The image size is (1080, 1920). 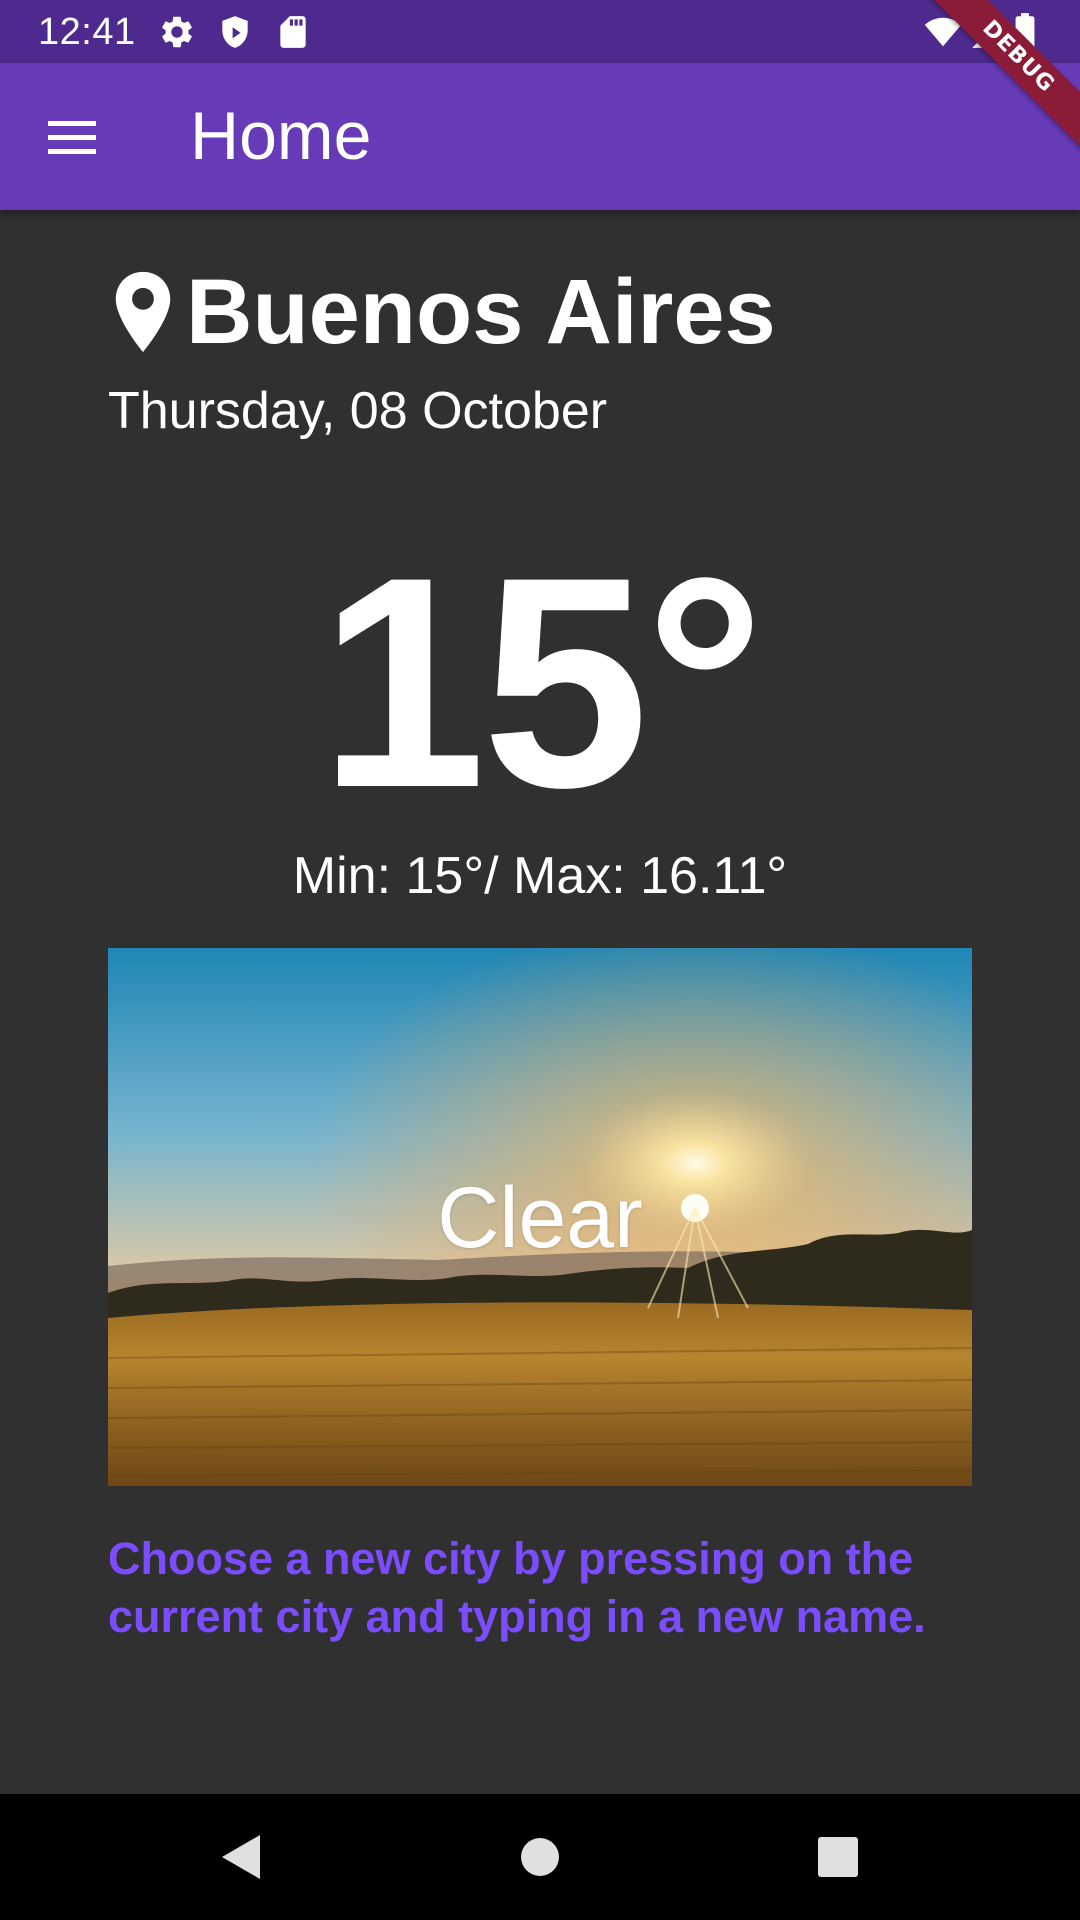 I want to click on location-pin-icon, so click(x=143, y=312).